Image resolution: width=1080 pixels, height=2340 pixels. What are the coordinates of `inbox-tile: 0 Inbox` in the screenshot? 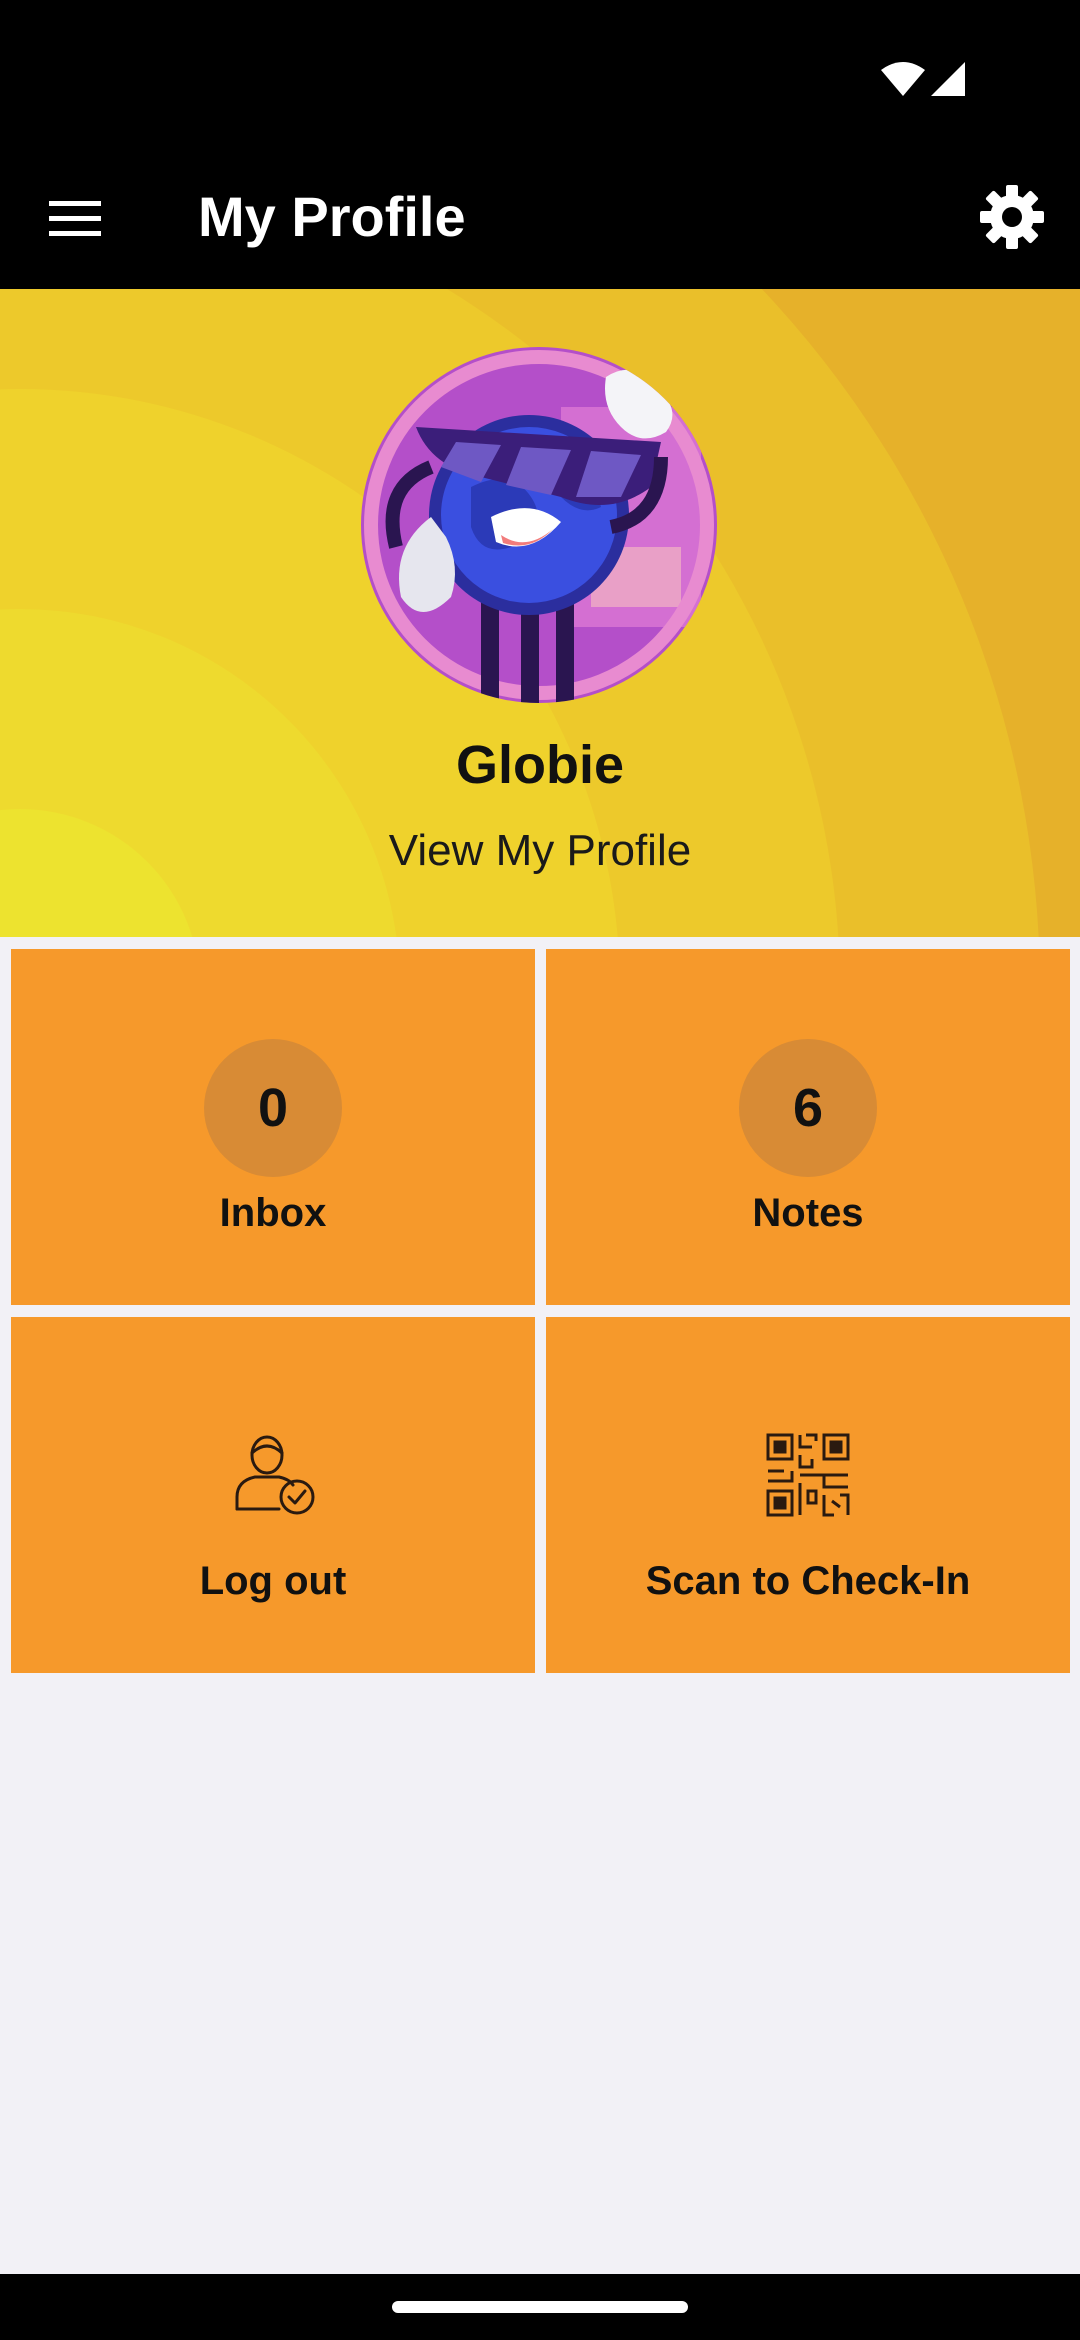 It's located at (273, 1127).